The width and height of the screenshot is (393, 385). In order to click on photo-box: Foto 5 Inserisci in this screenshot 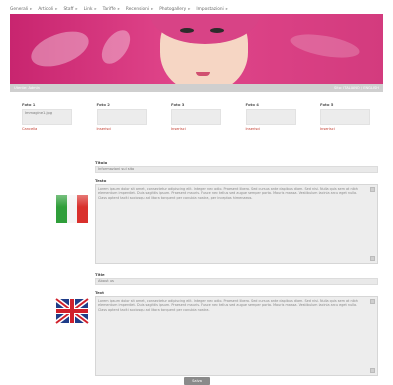, I will do `click(346, 119)`.